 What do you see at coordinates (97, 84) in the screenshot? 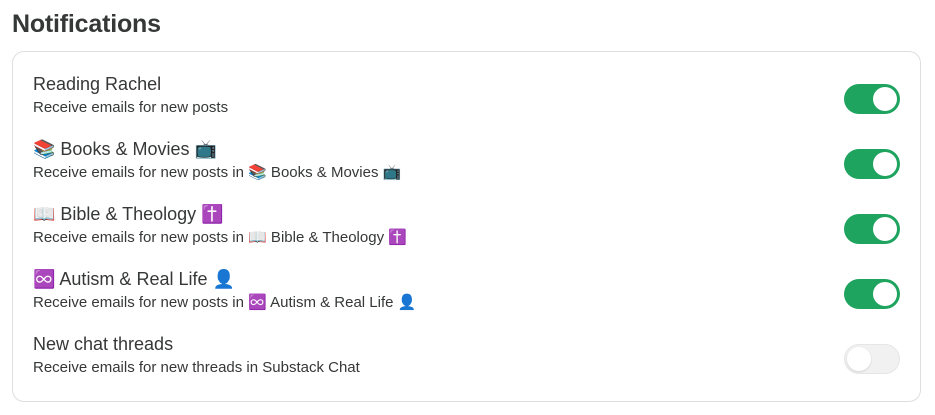
I see `row-title: Reading Rachel` at bounding box center [97, 84].